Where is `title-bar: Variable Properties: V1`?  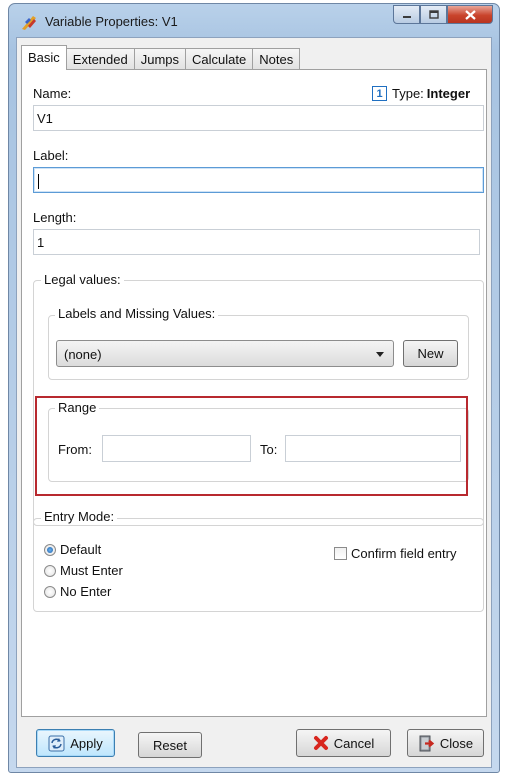
title-bar: Variable Properties: V1 is located at coordinates (254, 21).